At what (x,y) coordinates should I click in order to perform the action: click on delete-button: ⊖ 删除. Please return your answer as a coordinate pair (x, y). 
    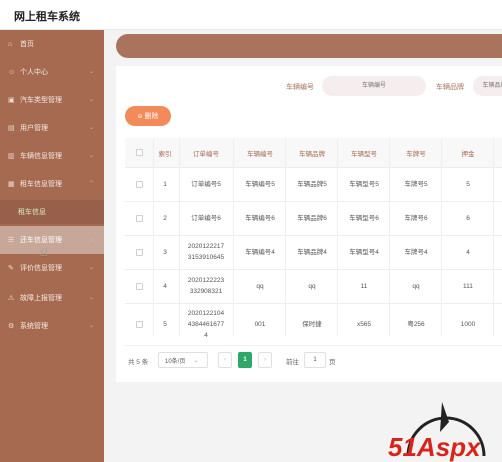
    Looking at the image, I should click on (148, 116).